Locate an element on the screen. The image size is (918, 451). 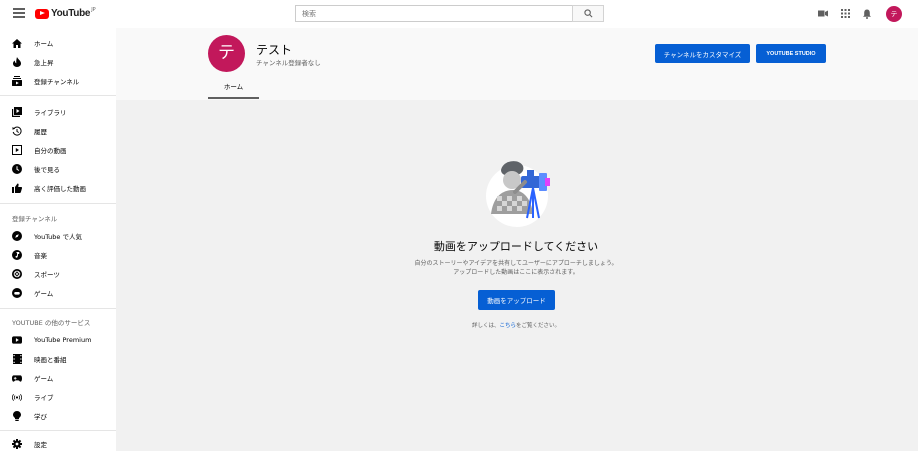
sidebar-item-movies: 映画と番組 is located at coordinates (58, 359).